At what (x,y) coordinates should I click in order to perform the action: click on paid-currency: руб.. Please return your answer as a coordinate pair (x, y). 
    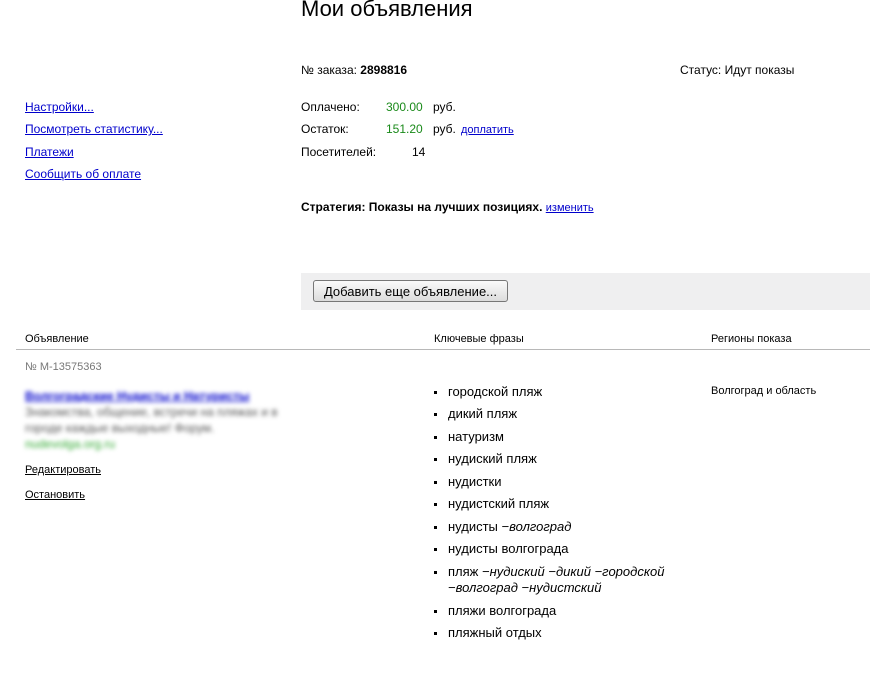
    Looking at the image, I should click on (444, 107).